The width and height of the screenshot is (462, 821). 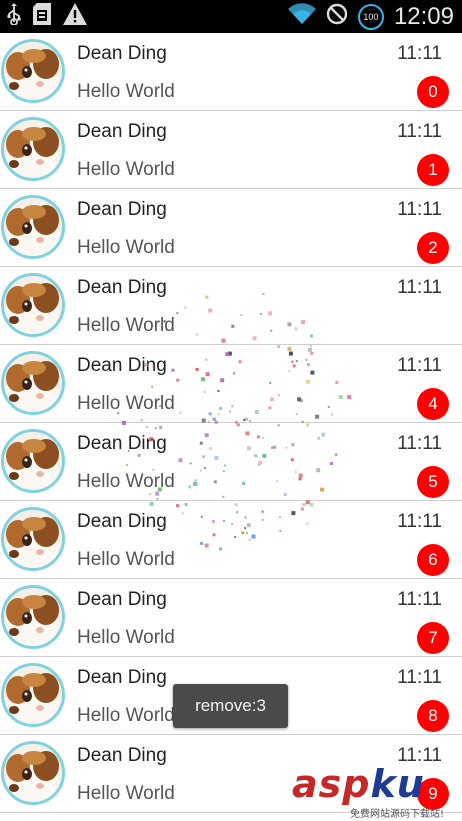 I want to click on battery-icon: 100, so click(x=370, y=16).